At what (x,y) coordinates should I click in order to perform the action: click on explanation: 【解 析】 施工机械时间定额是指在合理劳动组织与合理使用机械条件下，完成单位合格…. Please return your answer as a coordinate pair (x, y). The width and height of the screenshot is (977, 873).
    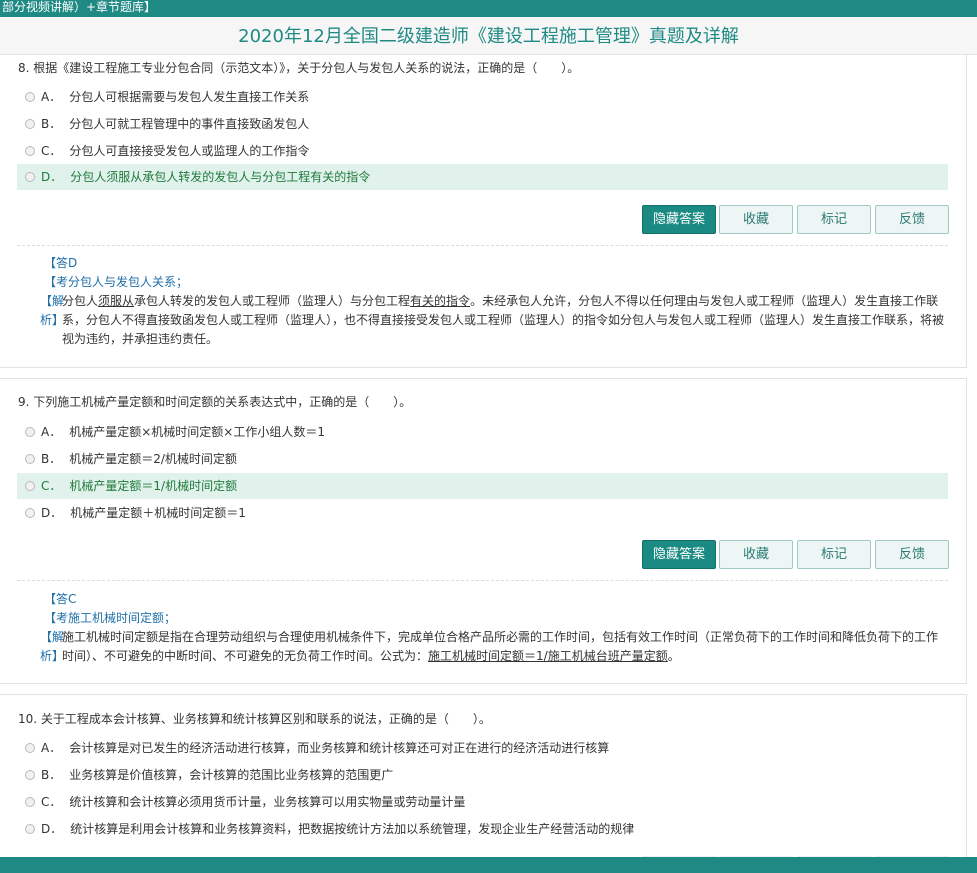
    Looking at the image, I should click on (472, 647).